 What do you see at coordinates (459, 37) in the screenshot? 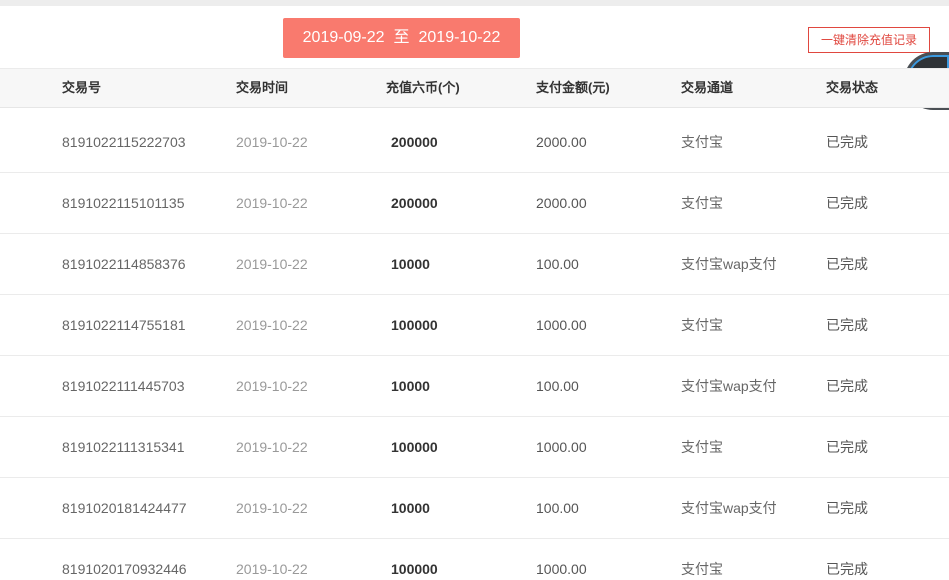
I see `date-range-end: 2019-10-22` at bounding box center [459, 37].